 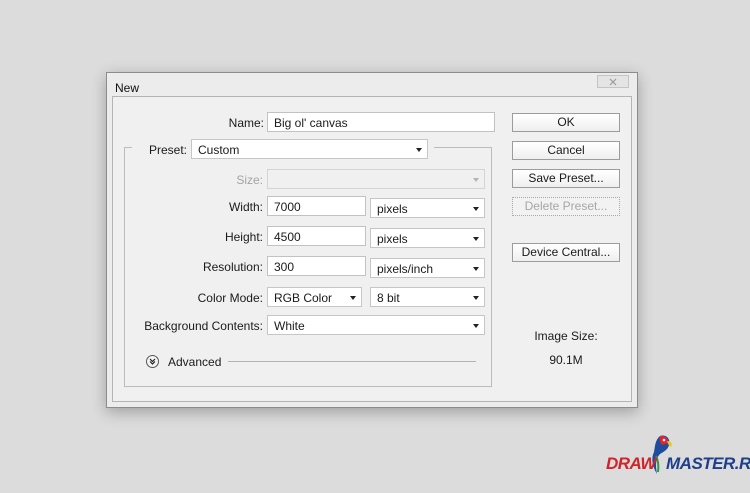 I want to click on height-label: Height:, so click(x=243, y=237).